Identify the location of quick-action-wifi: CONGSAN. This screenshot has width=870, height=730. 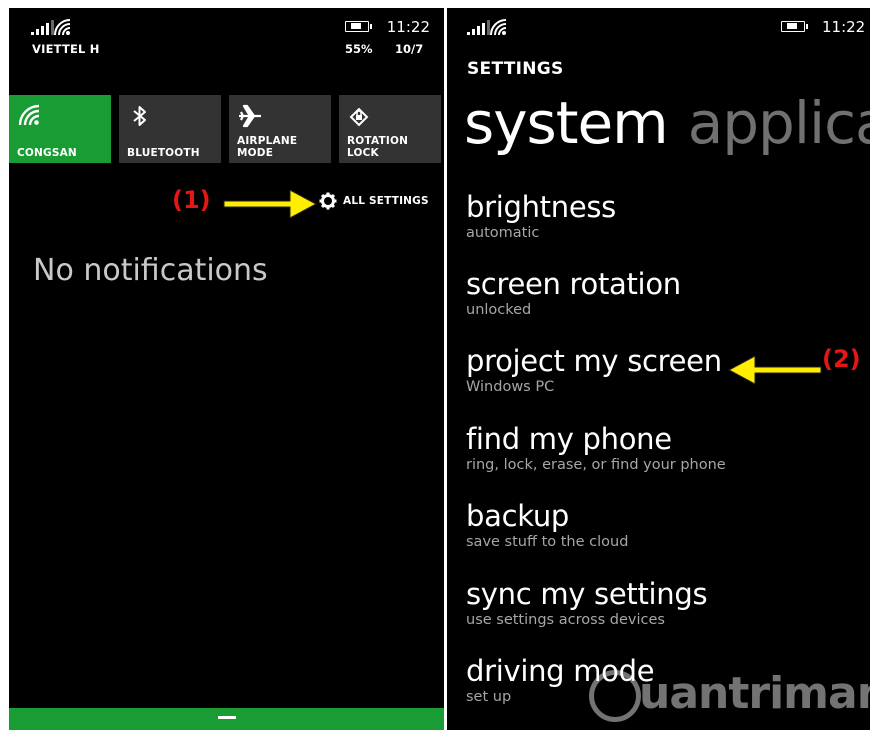
(60, 129).